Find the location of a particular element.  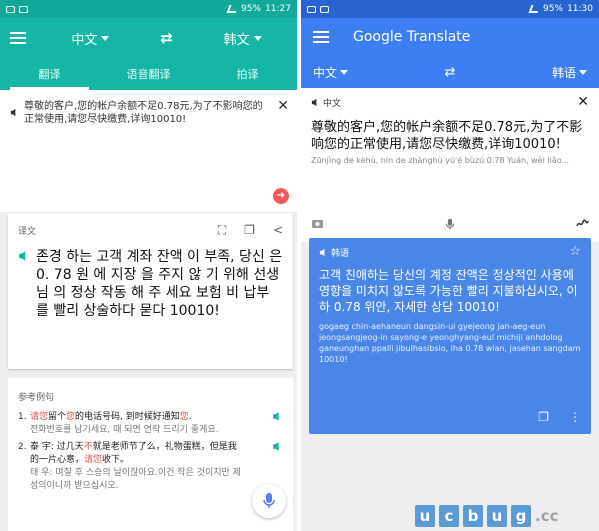

app-toolbar: 中文 ⇄ 韩文 is located at coordinates (148, 38).